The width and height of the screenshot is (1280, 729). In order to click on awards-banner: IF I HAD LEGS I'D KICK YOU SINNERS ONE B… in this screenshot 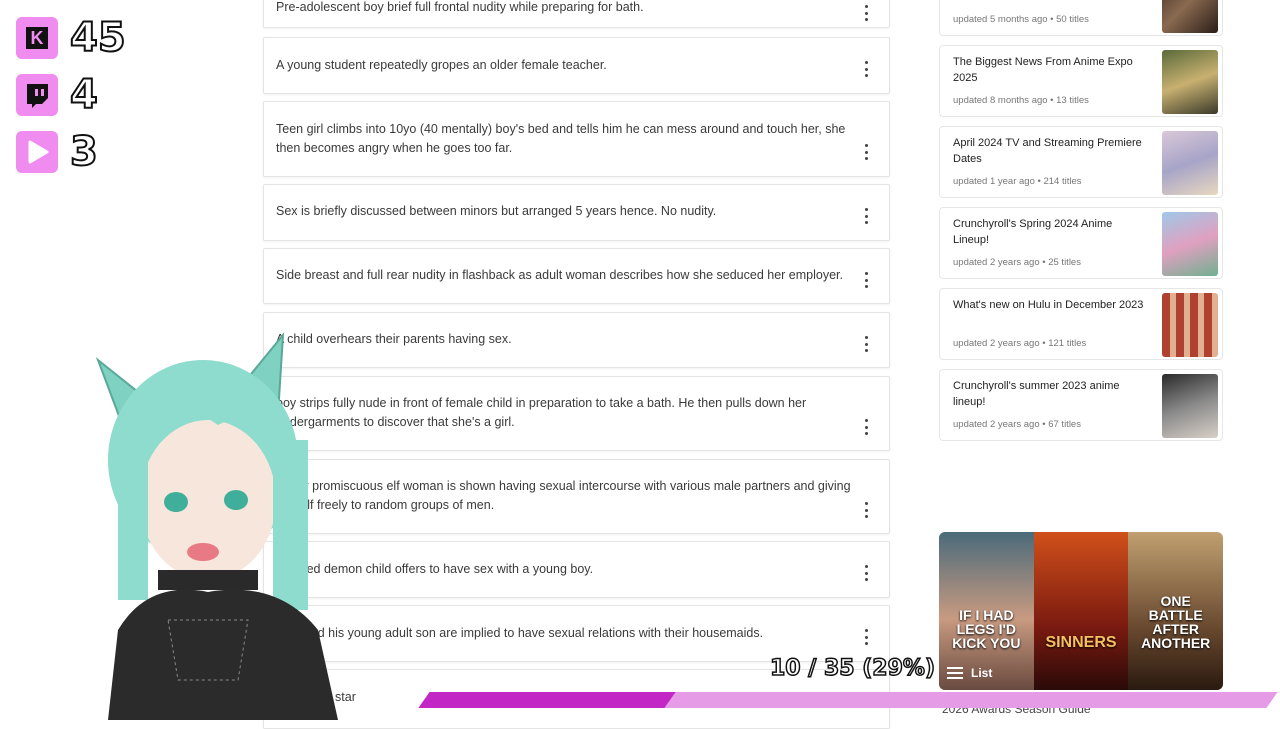, I will do `click(1081, 611)`.